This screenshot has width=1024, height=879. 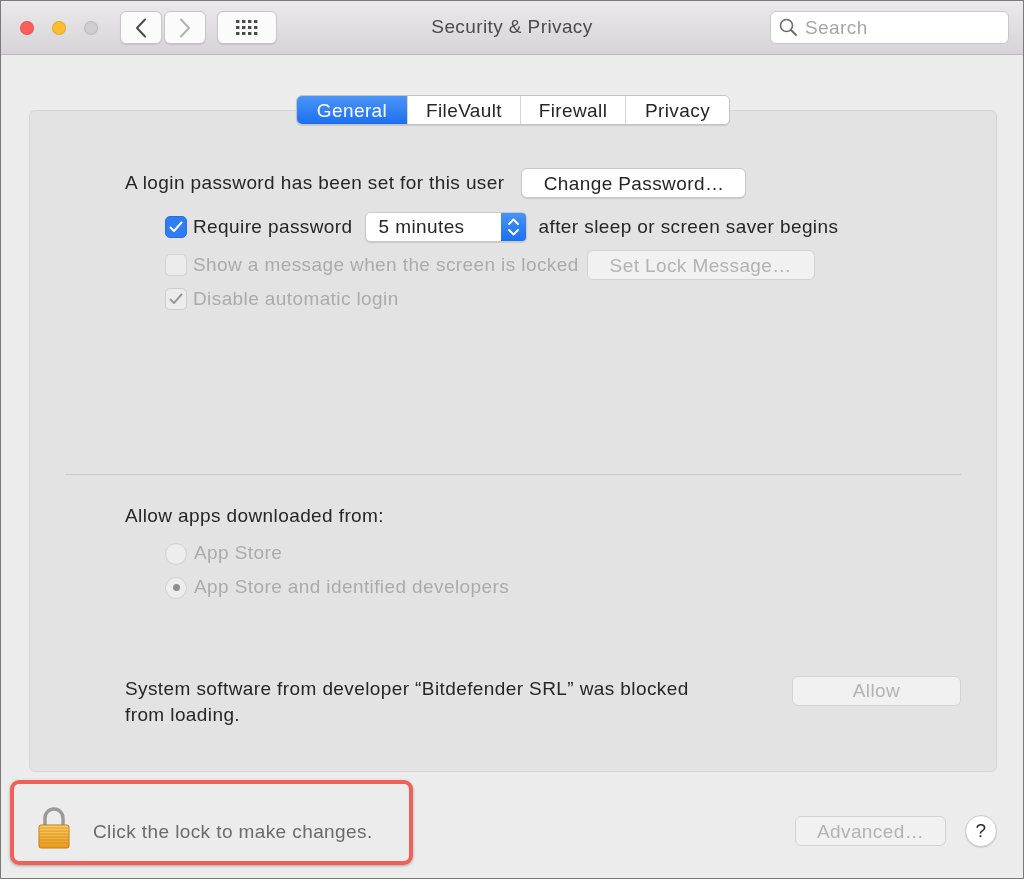 What do you see at coordinates (352, 110) in the screenshot?
I see `tab: General` at bounding box center [352, 110].